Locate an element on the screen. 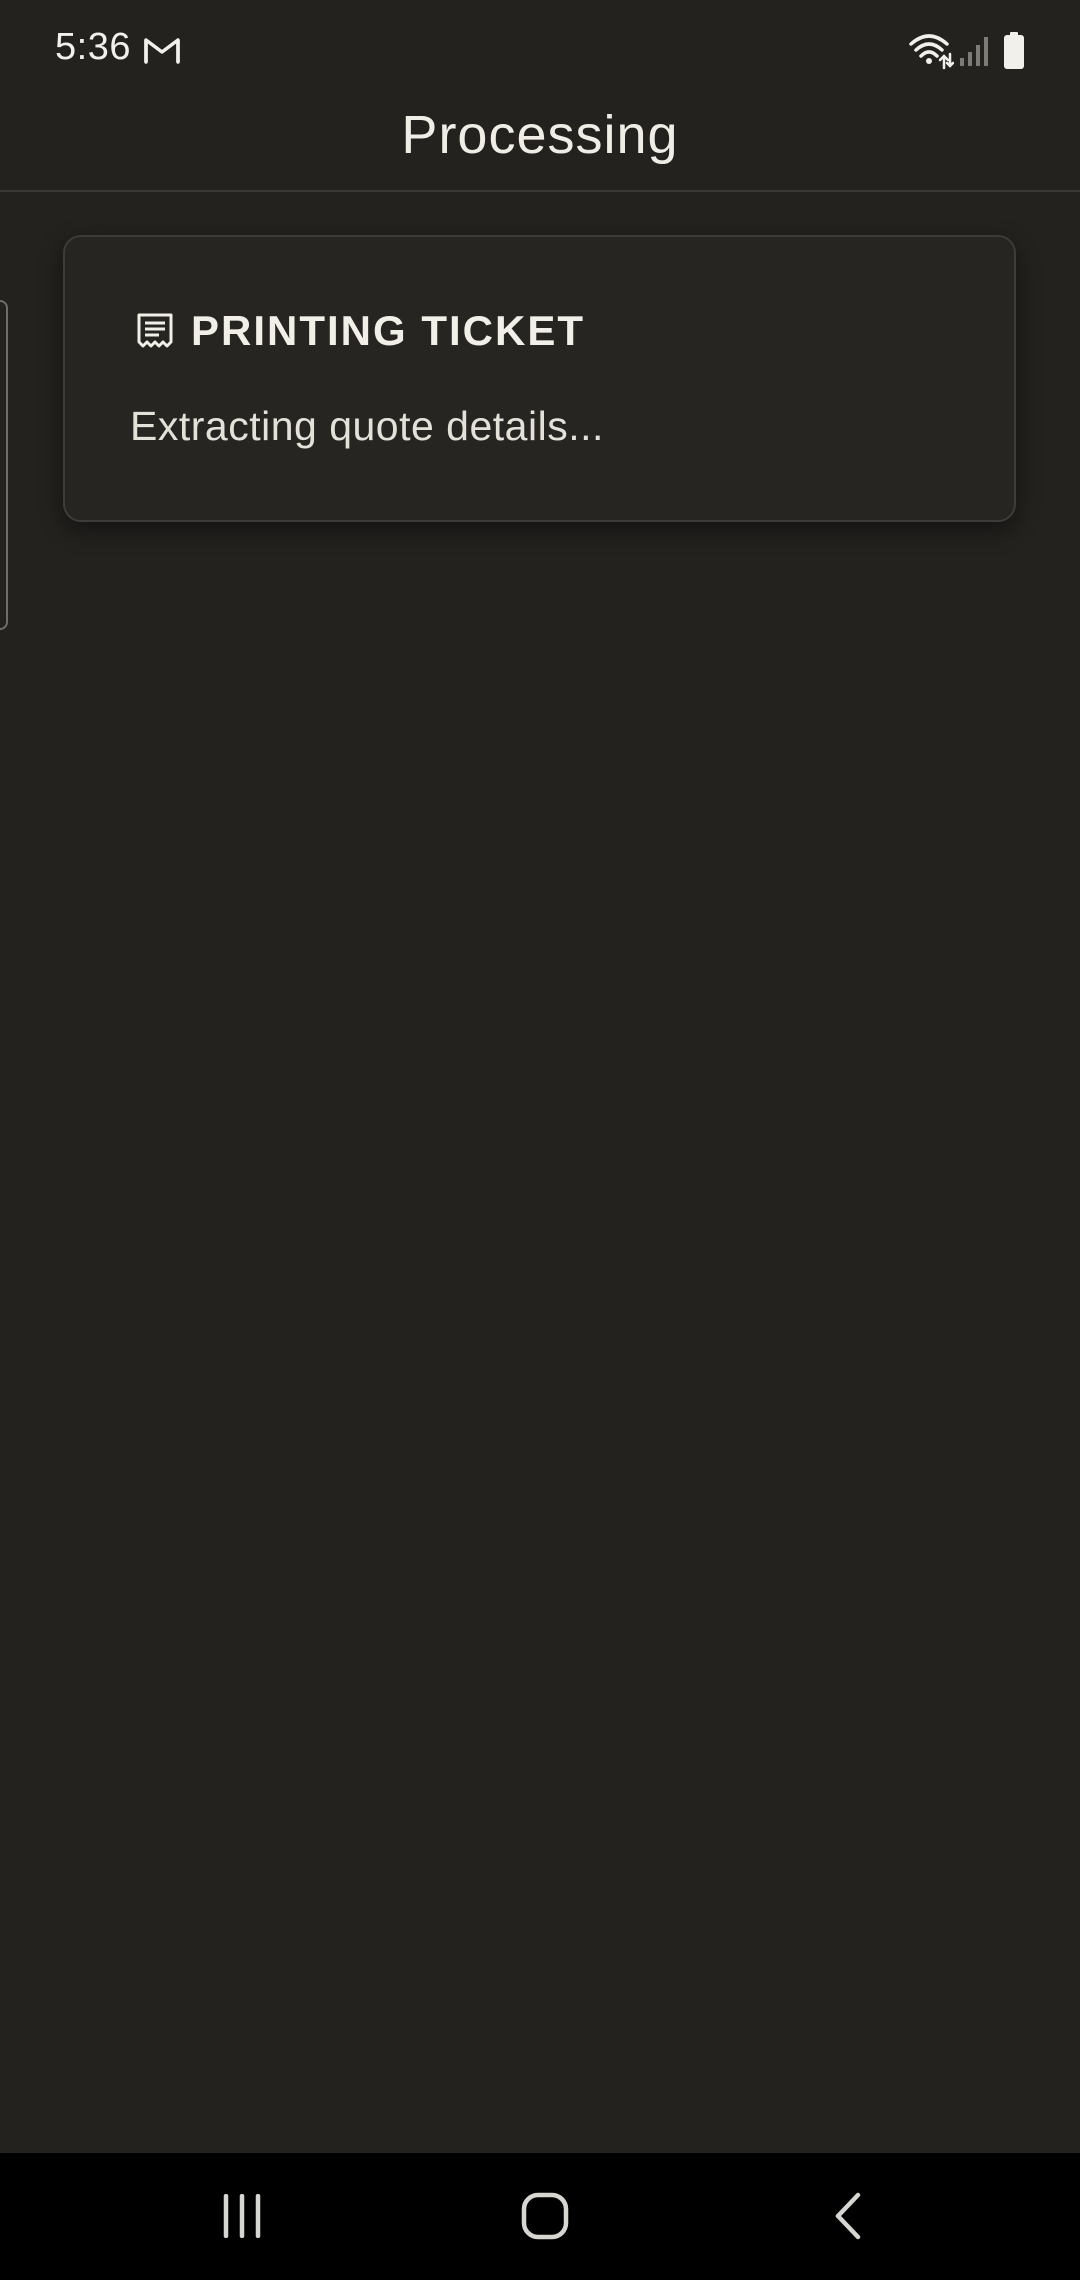 This screenshot has height=2280, width=1080. gmail-icon is located at coordinates (162, 51).